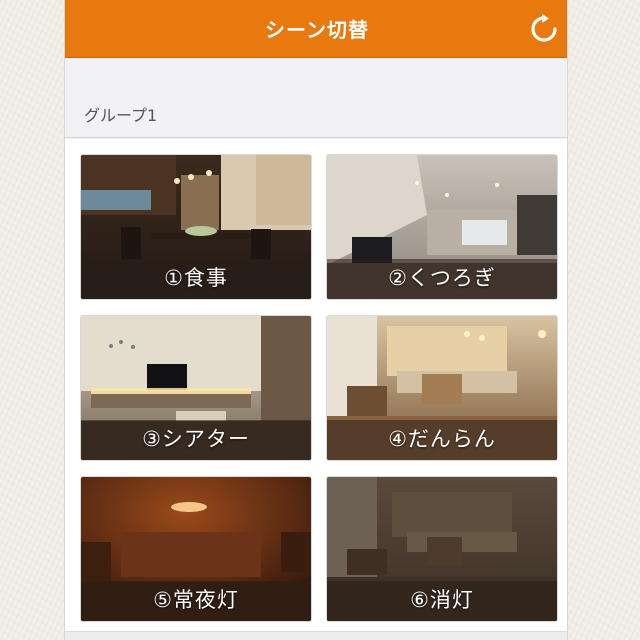 The image size is (640, 640). What do you see at coordinates (196, 388) in the screenshot?
I see `scene-tile-theater: ③シアター` at bounding box center [196, 388].